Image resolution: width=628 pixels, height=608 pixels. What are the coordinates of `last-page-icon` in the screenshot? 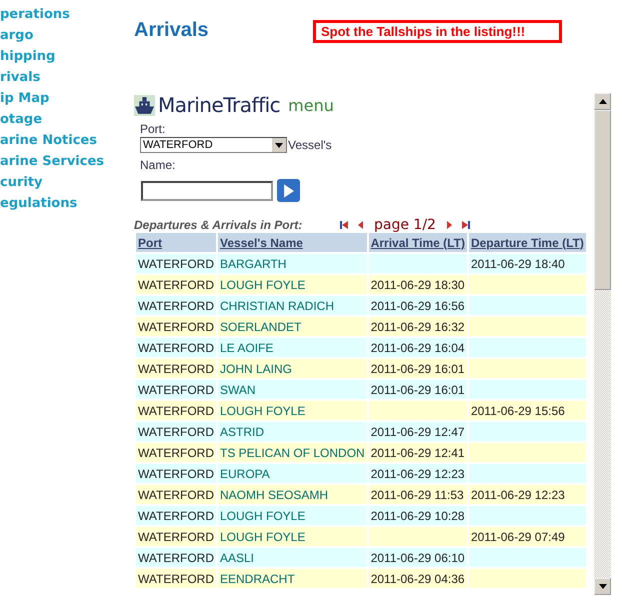 It's located at (465, 225).